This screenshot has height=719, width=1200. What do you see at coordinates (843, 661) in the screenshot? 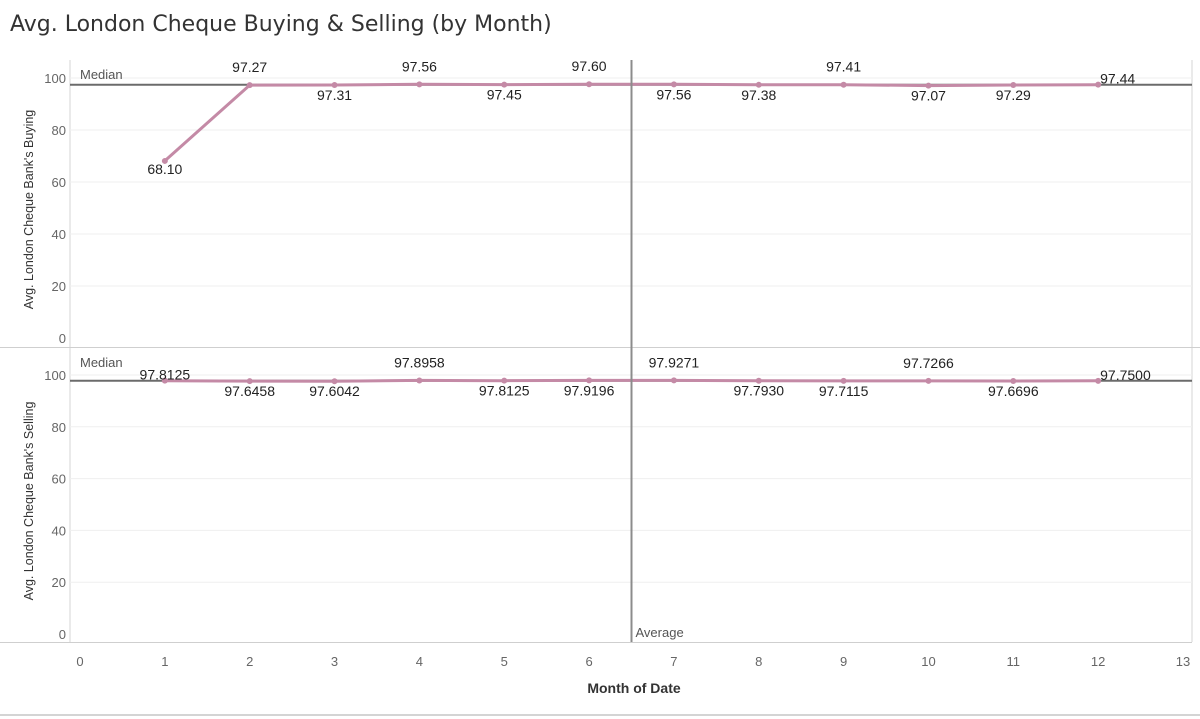
I see `x-tick-label: 9` at bounding box center [843, 661].